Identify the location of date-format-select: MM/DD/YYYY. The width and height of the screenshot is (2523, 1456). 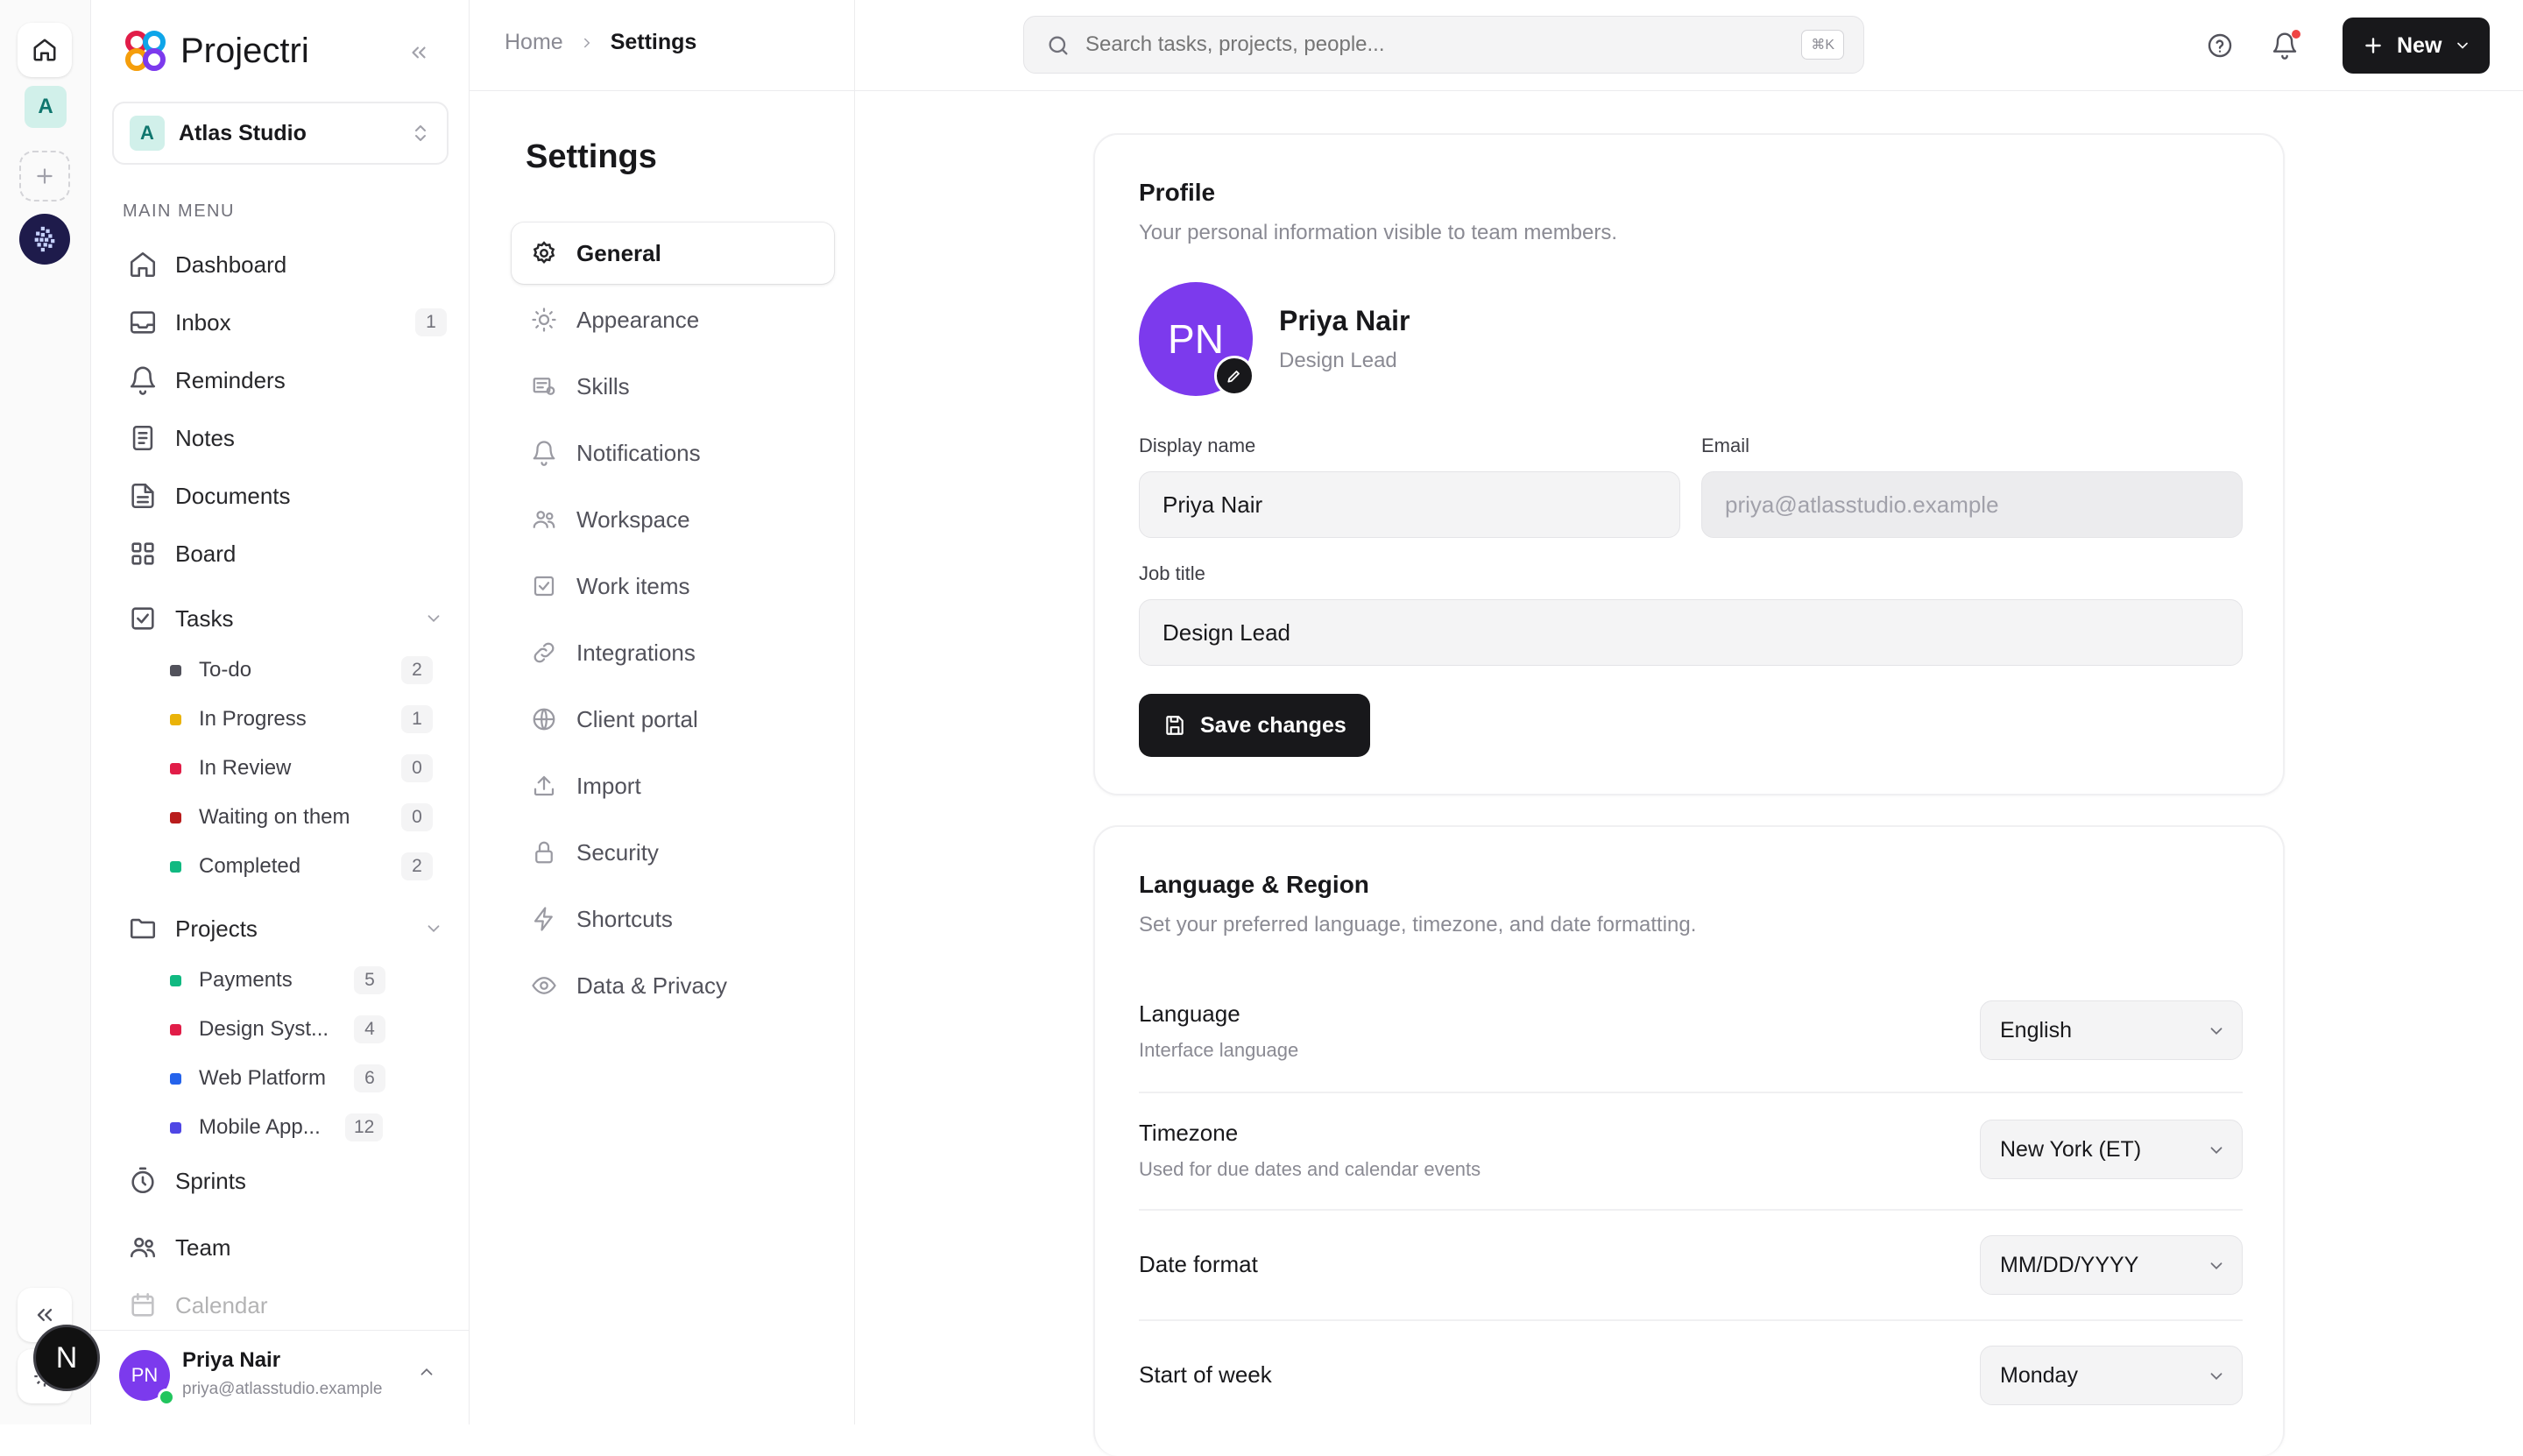
(2111, 1265).